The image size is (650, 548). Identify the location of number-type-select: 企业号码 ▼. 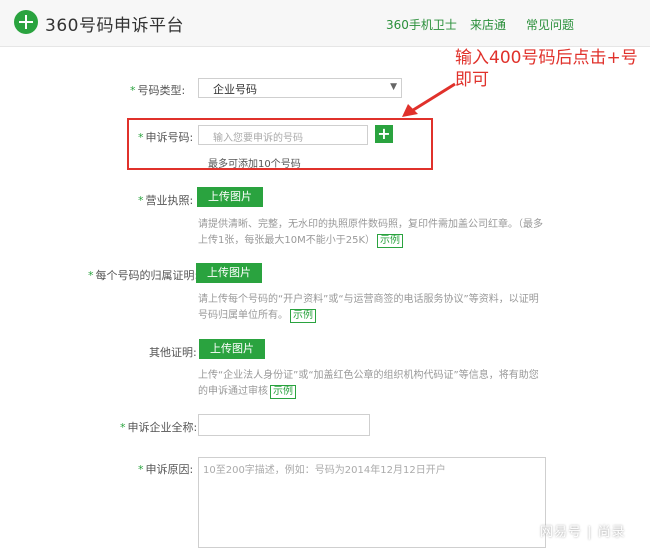
(300, 88).